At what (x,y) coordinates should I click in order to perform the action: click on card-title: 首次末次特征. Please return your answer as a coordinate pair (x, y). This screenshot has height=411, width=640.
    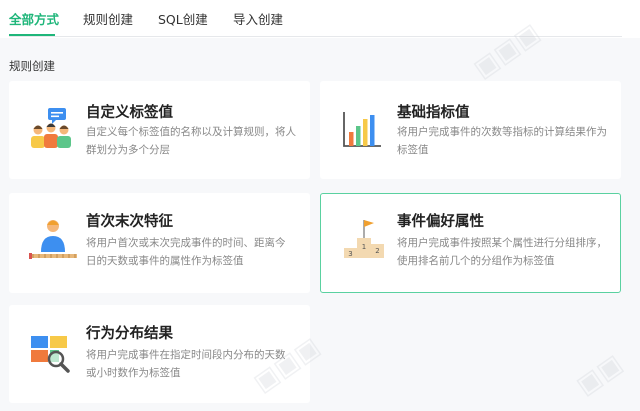
    Looking at the image, I should click on (129, 222).